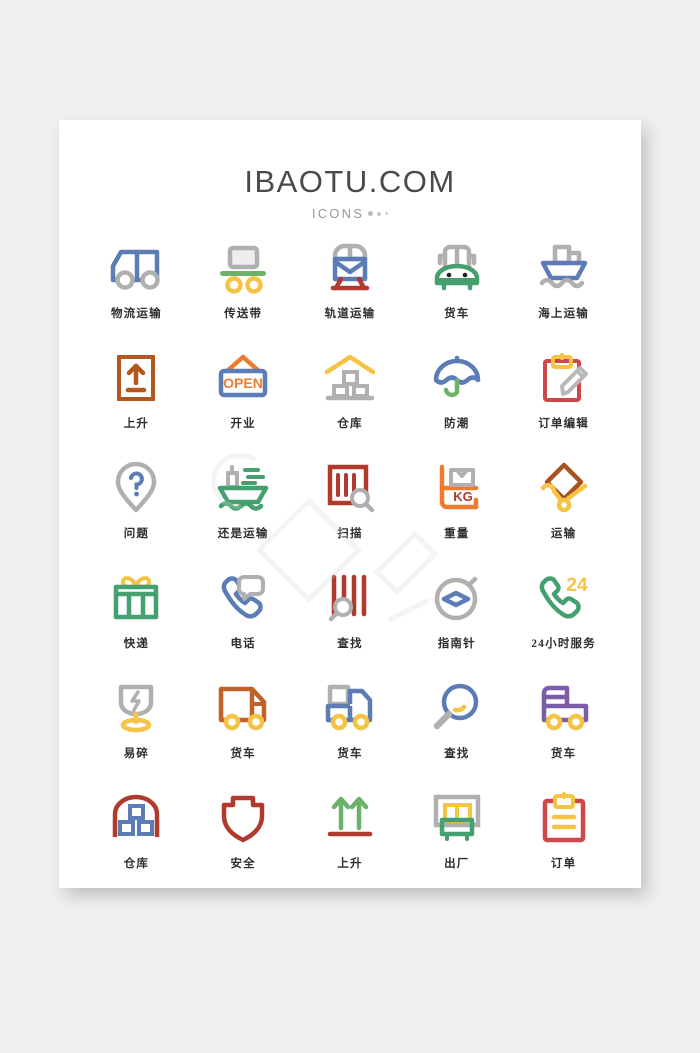 The width and height of the screenshot is (700, 1053). What do you see at coordinates (136, 754) in the screenshot?
I see `icon-label: 易碎` at bounding box center [136, 754].